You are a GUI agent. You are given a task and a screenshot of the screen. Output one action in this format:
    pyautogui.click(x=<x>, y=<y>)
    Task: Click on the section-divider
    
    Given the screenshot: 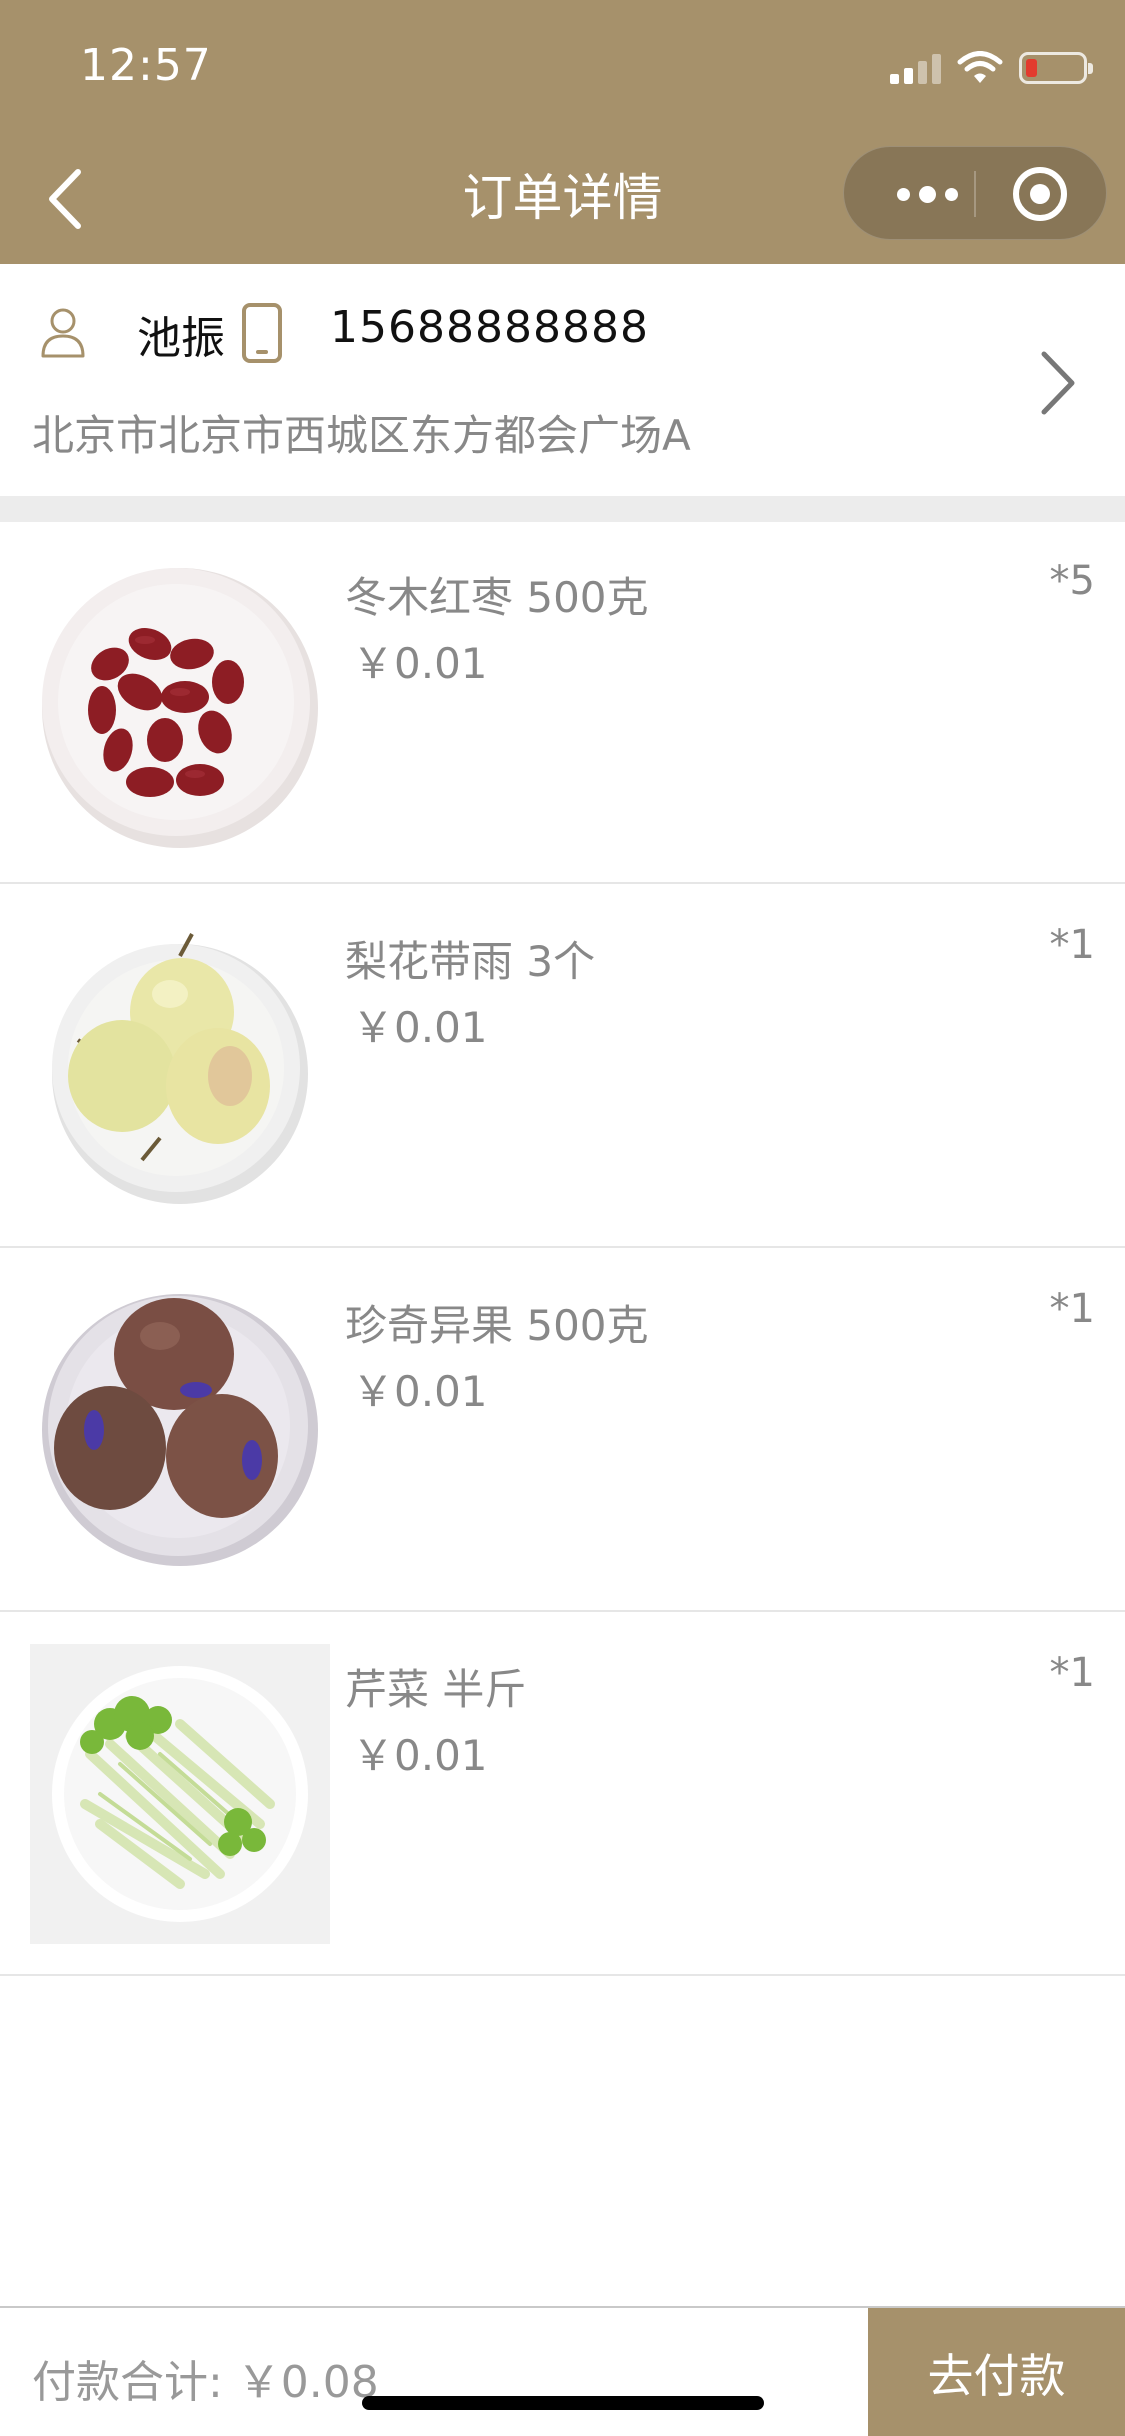 What is the action you would take?
    pyautogui.click(x=562, y=509)
    